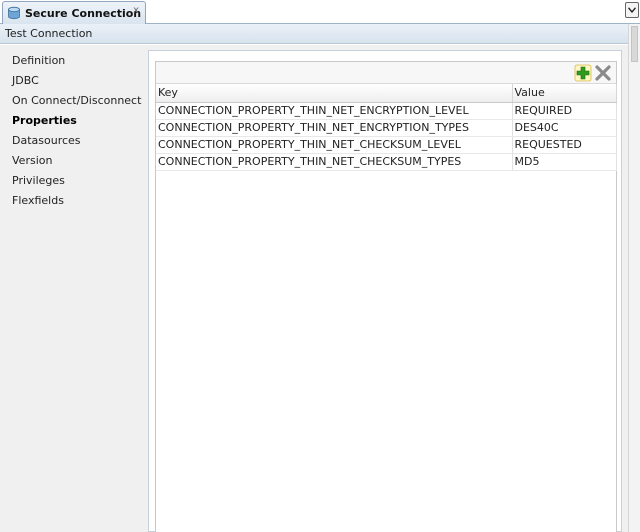 The width and height of the screenshot is (640, 532). Describe the element at coordinates (603, 73) in the screenshot. I see `delete-x-icon` at that location.